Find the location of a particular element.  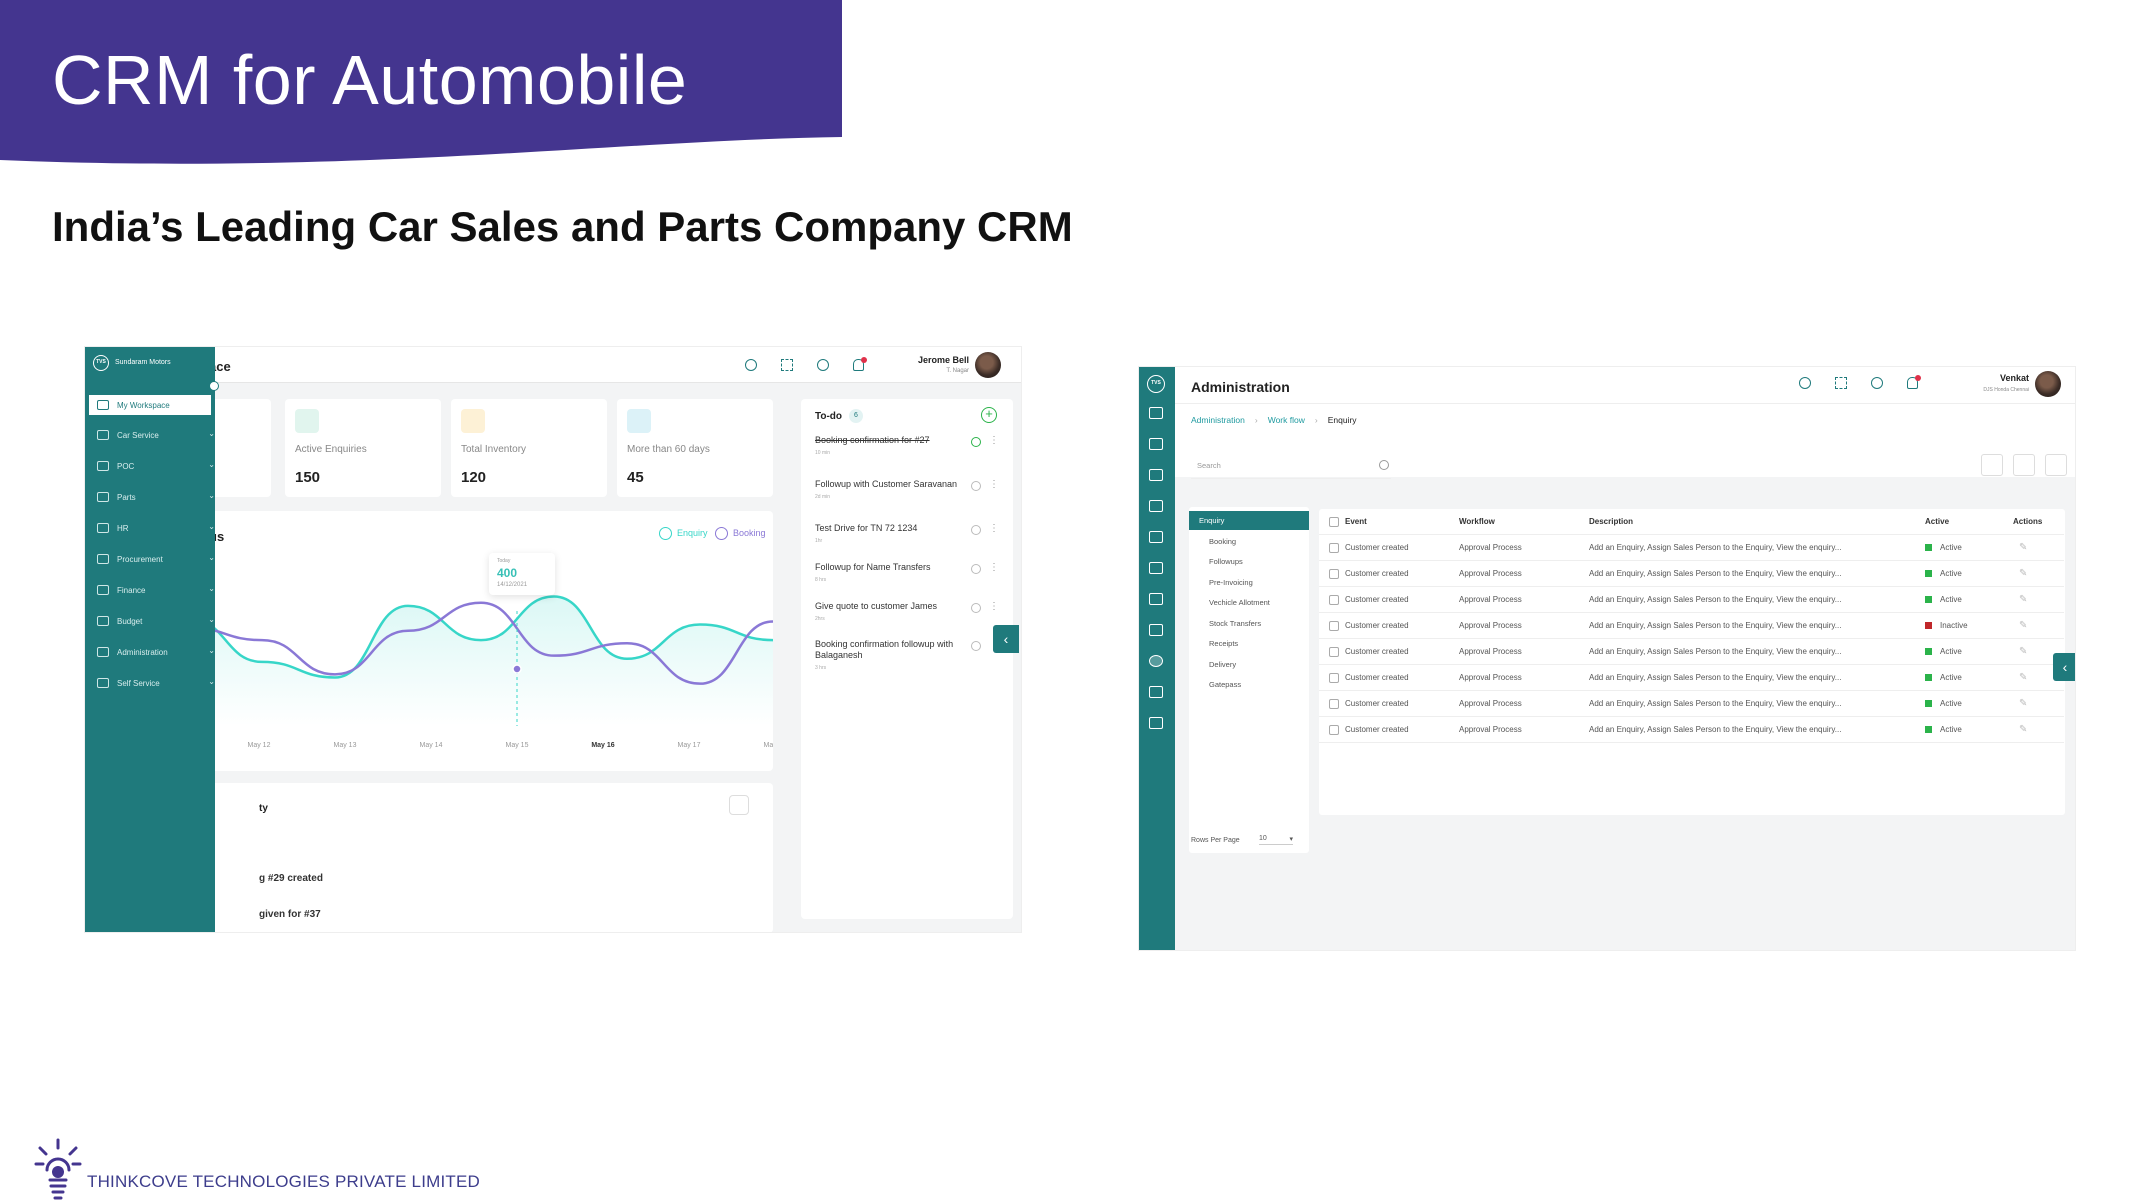

stat-card-total-inventory: Total Inventory 120 is located at coordinates (529, 448).